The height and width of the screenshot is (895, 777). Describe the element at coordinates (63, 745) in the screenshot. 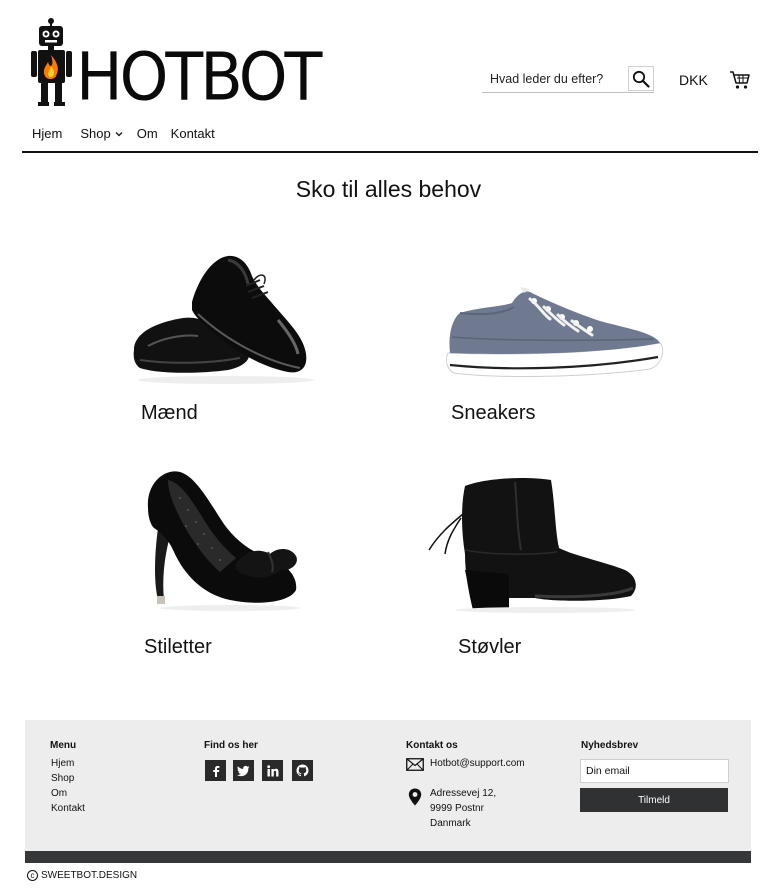

I see `footer-menu-heading: Menu` at that location.